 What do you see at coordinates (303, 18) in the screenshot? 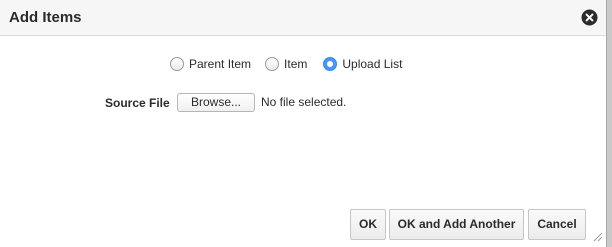
I see `dialog-titlebar: Add Items` at bounding box center [303, 18].